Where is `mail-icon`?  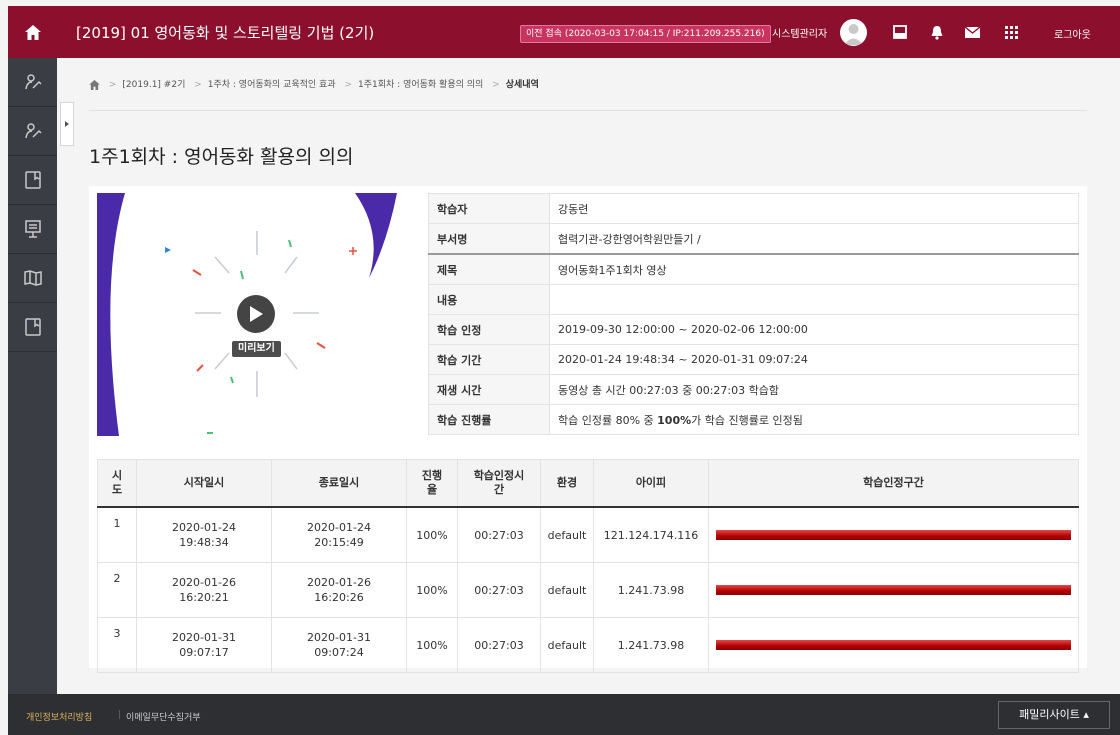
mail-icon is located at coordinates (972, 32).